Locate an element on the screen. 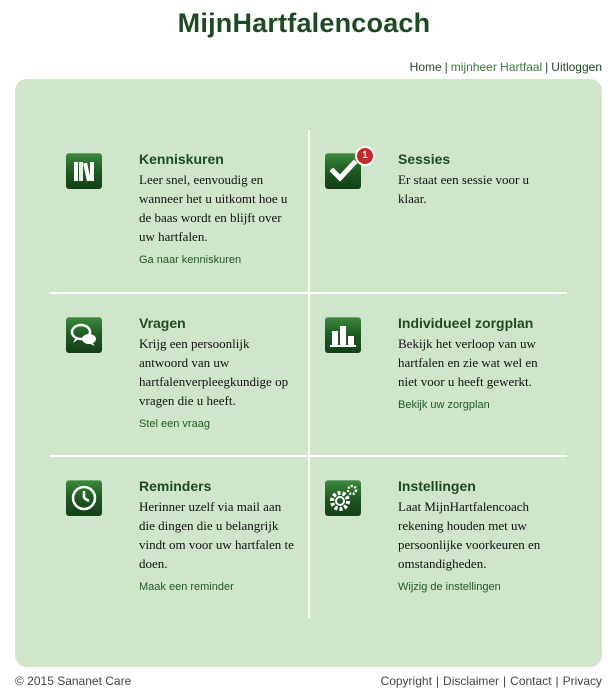 The height and width of the screenshot is (688, 608). footer-link-disclaimer: Disclaimer is located at coordinates (471, 681).